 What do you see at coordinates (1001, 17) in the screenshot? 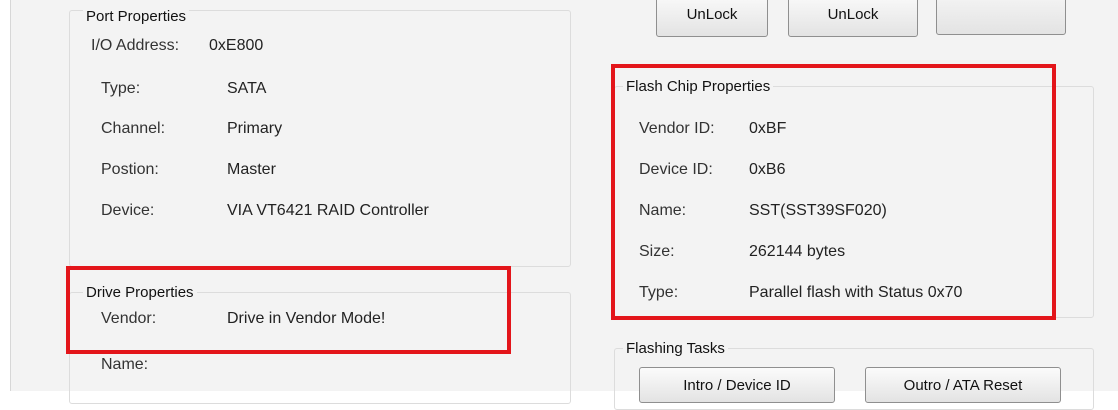
I see `lite-on-erase-button: Lite On Erase` at bounding box center [1001, 17].